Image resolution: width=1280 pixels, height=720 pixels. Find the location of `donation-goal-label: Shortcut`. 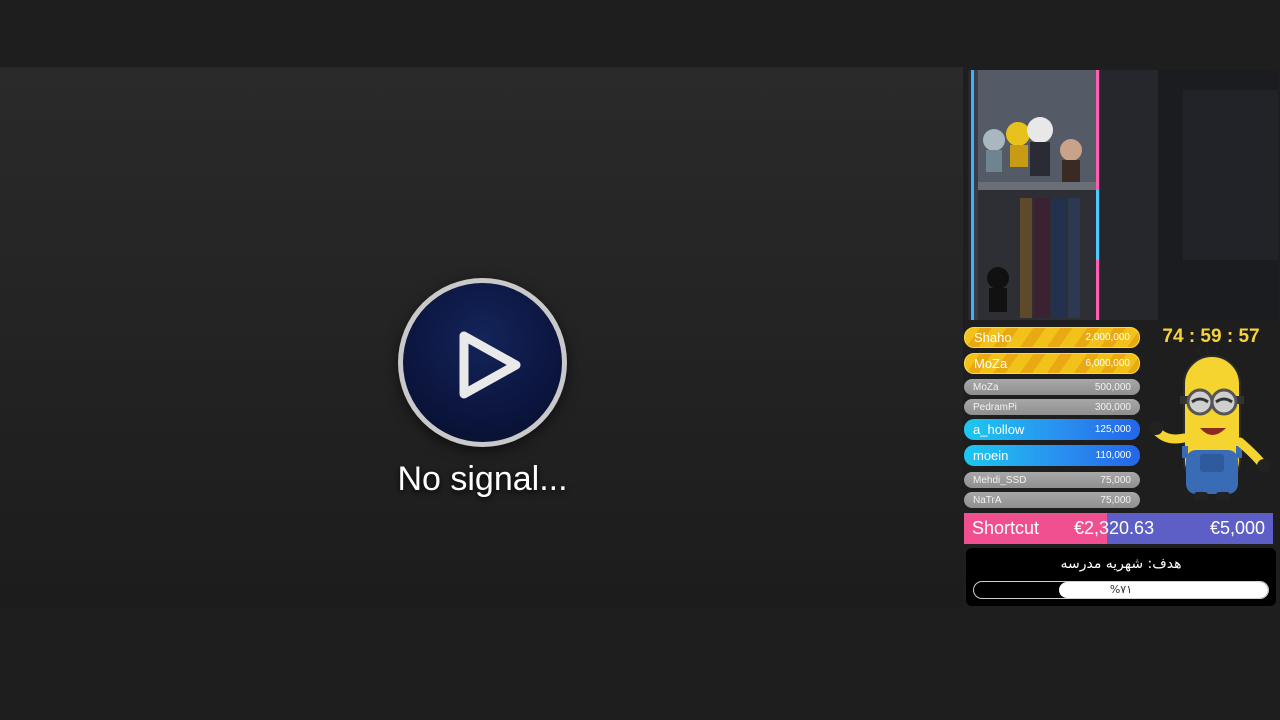

donation-goal-label: Shortcut is located at coordinates (1006, 528).